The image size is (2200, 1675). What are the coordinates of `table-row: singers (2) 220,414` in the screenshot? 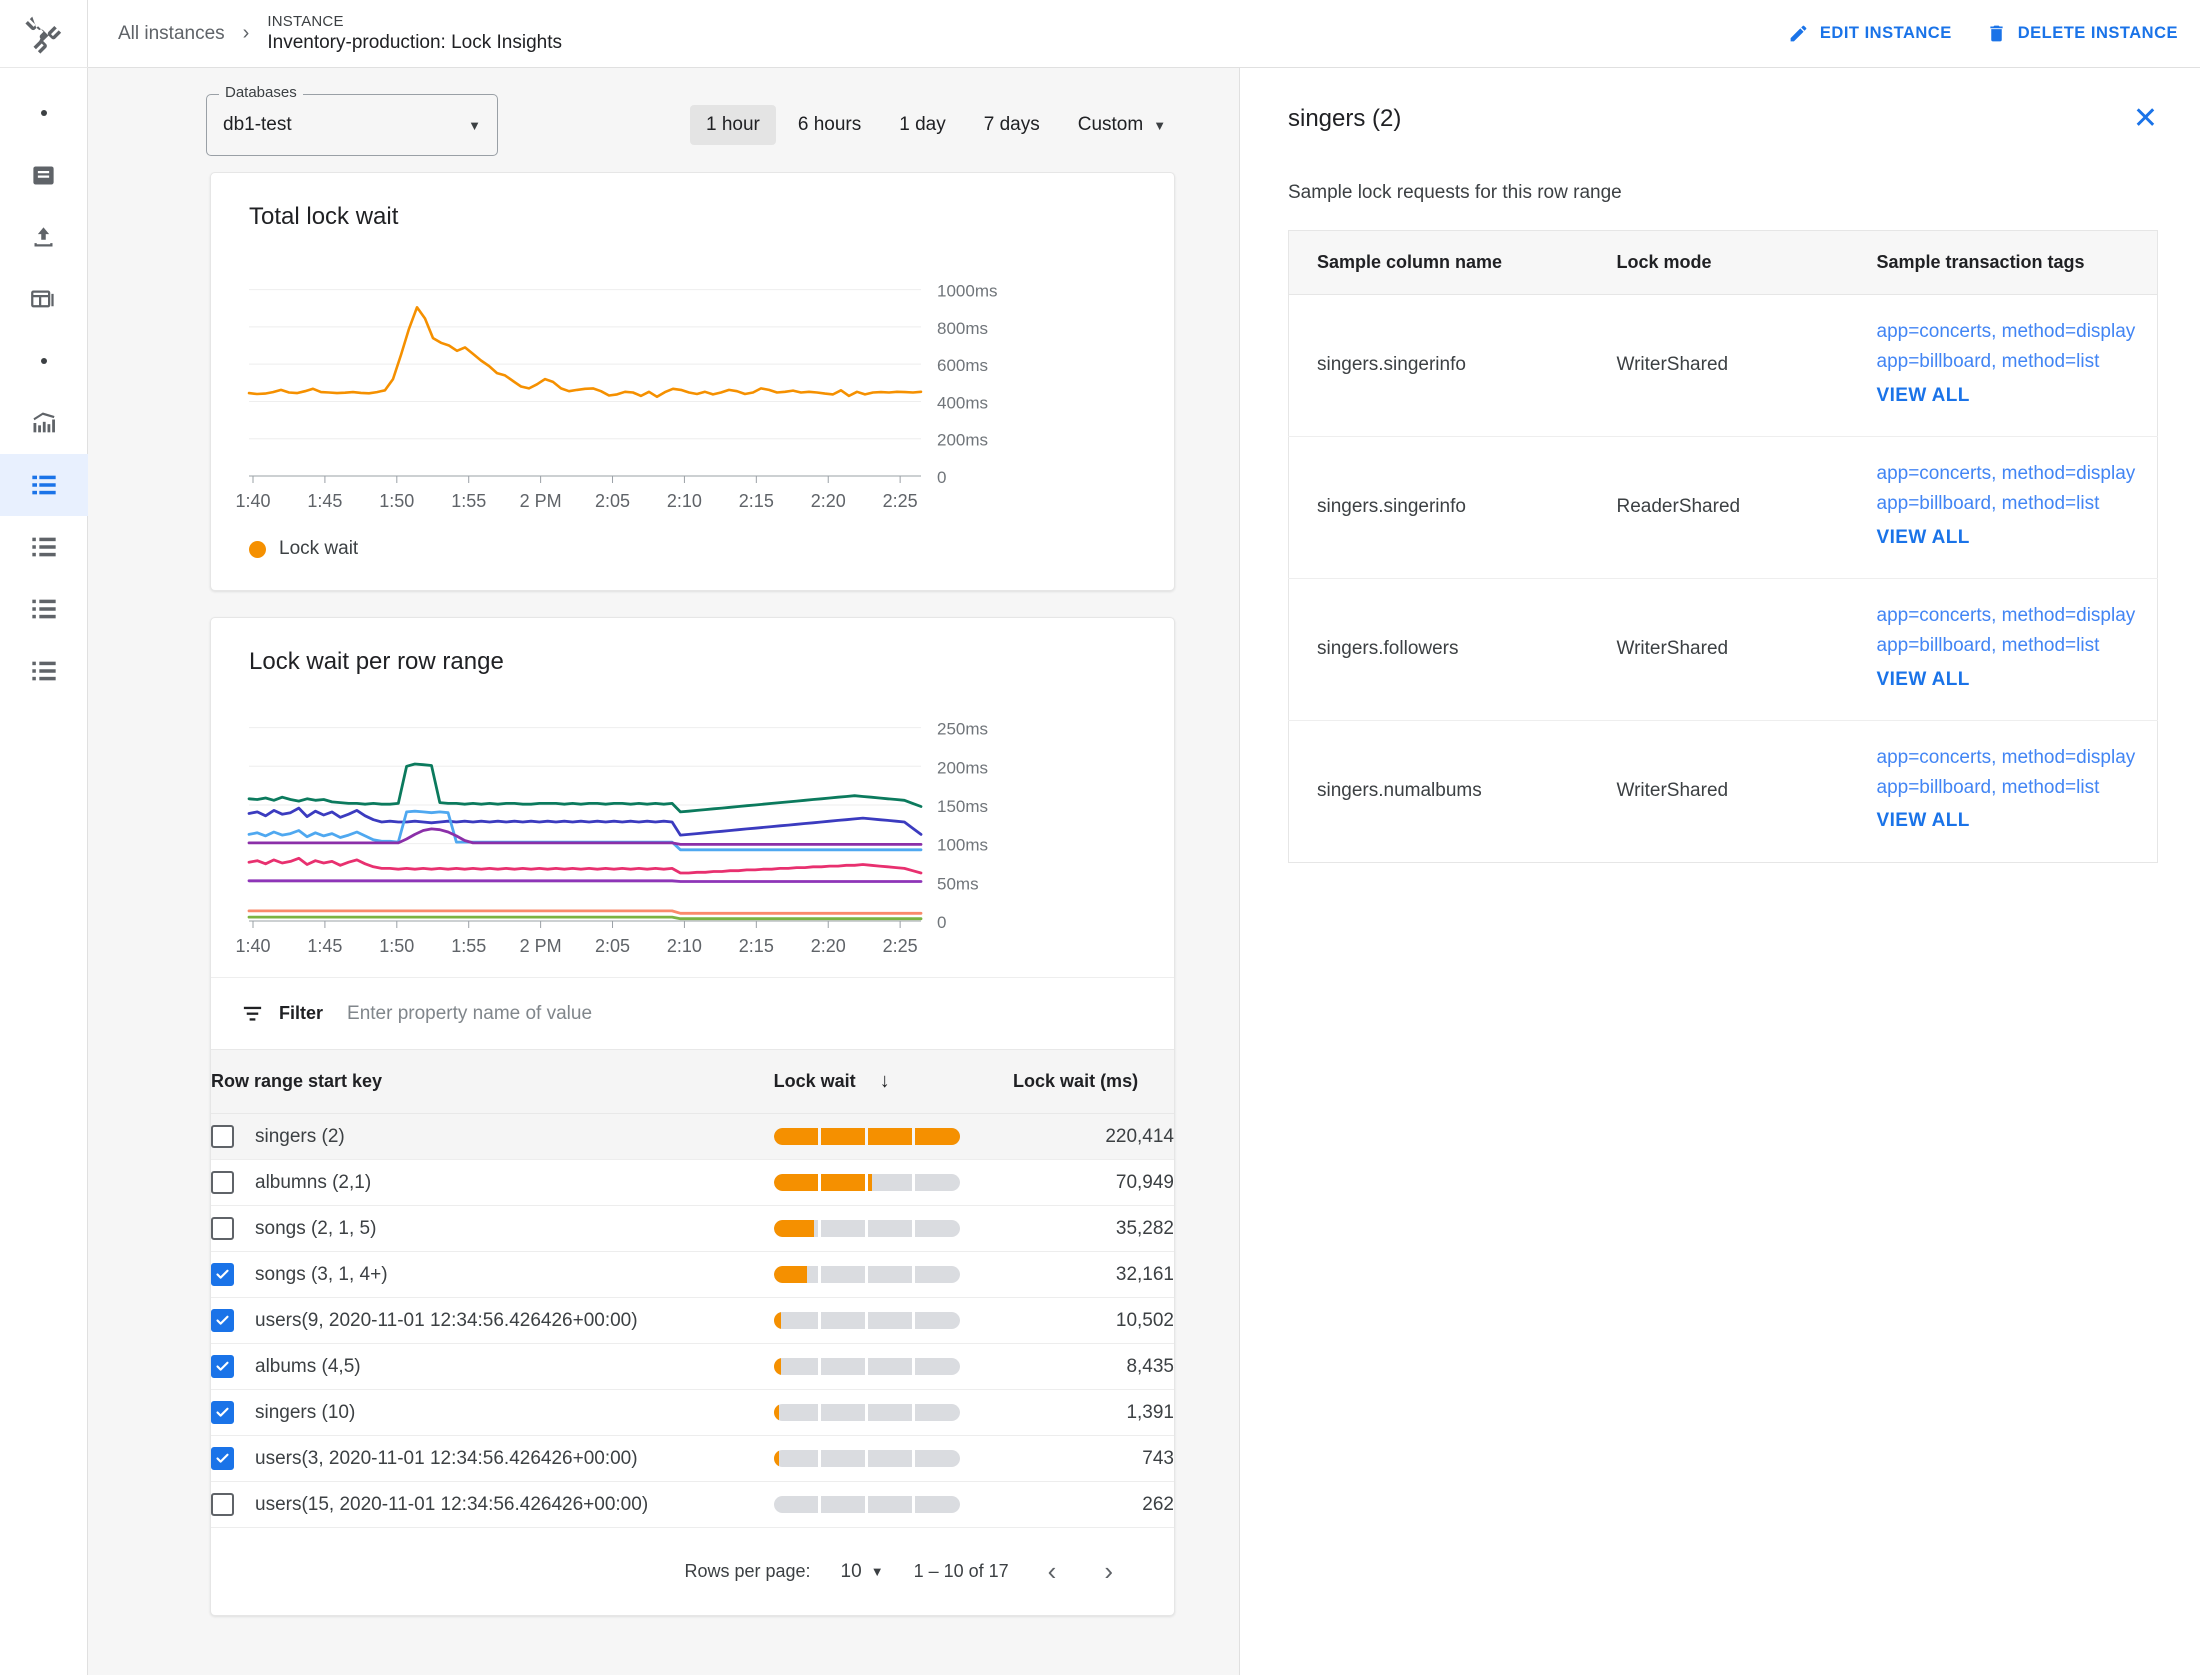 It's located at (692, 1136).